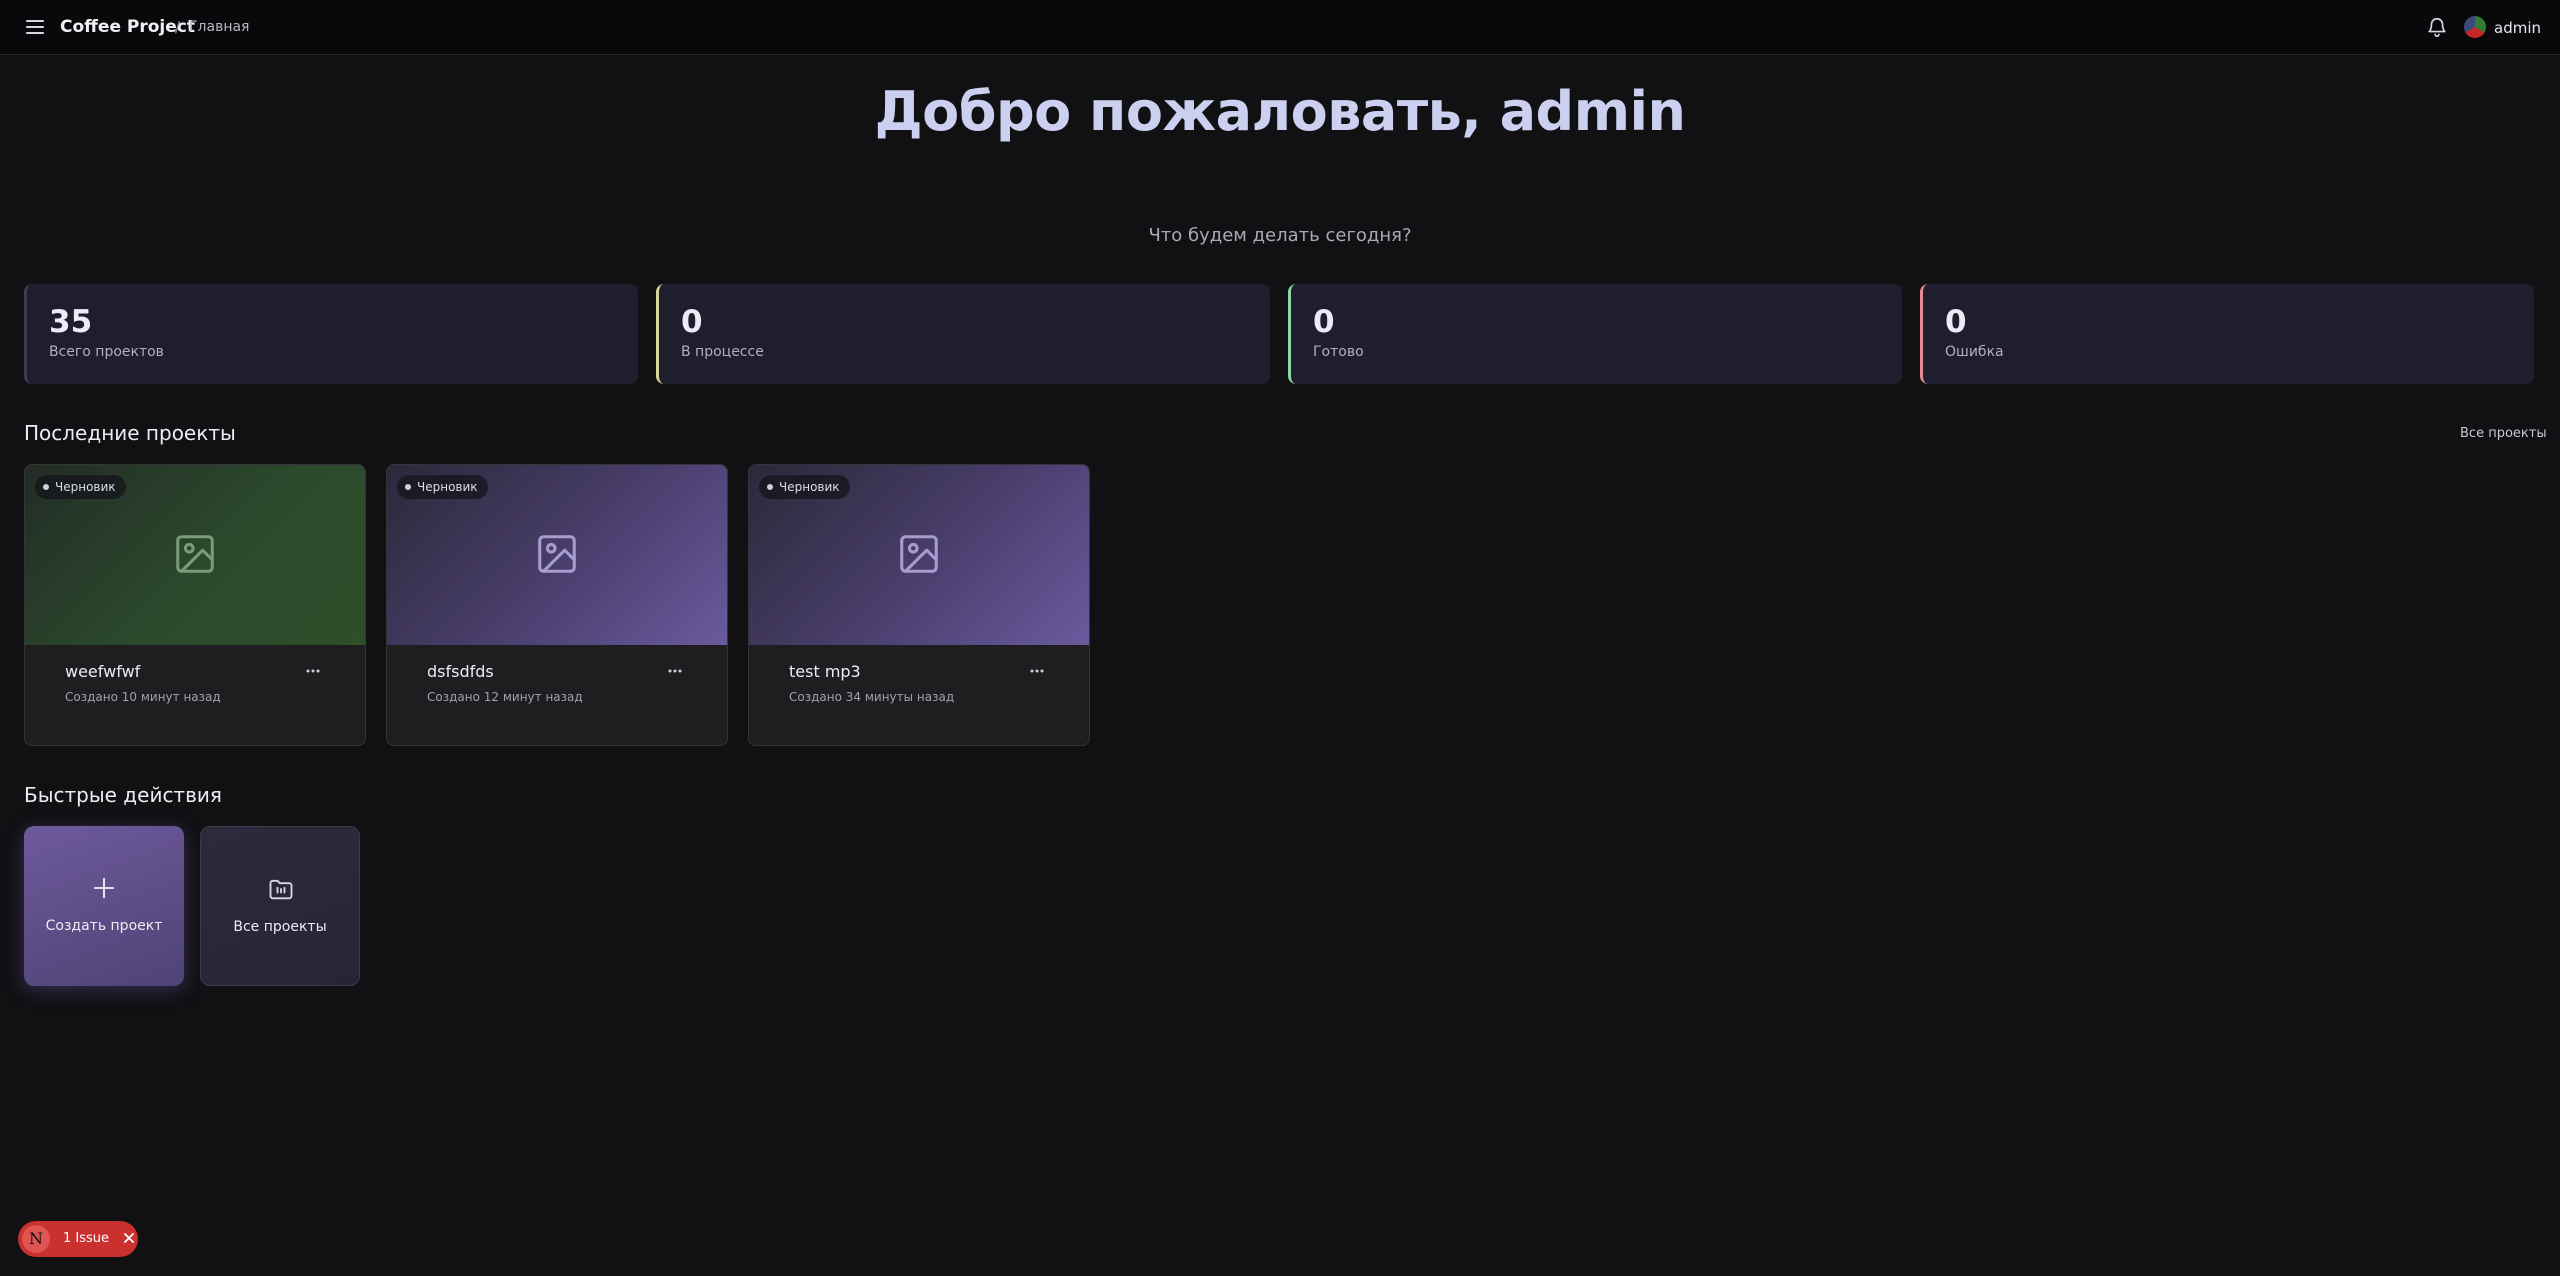  Describe the element at coordinates (104, 926) in the screenshot. I see `create-project-label: Создать проект` at that location.